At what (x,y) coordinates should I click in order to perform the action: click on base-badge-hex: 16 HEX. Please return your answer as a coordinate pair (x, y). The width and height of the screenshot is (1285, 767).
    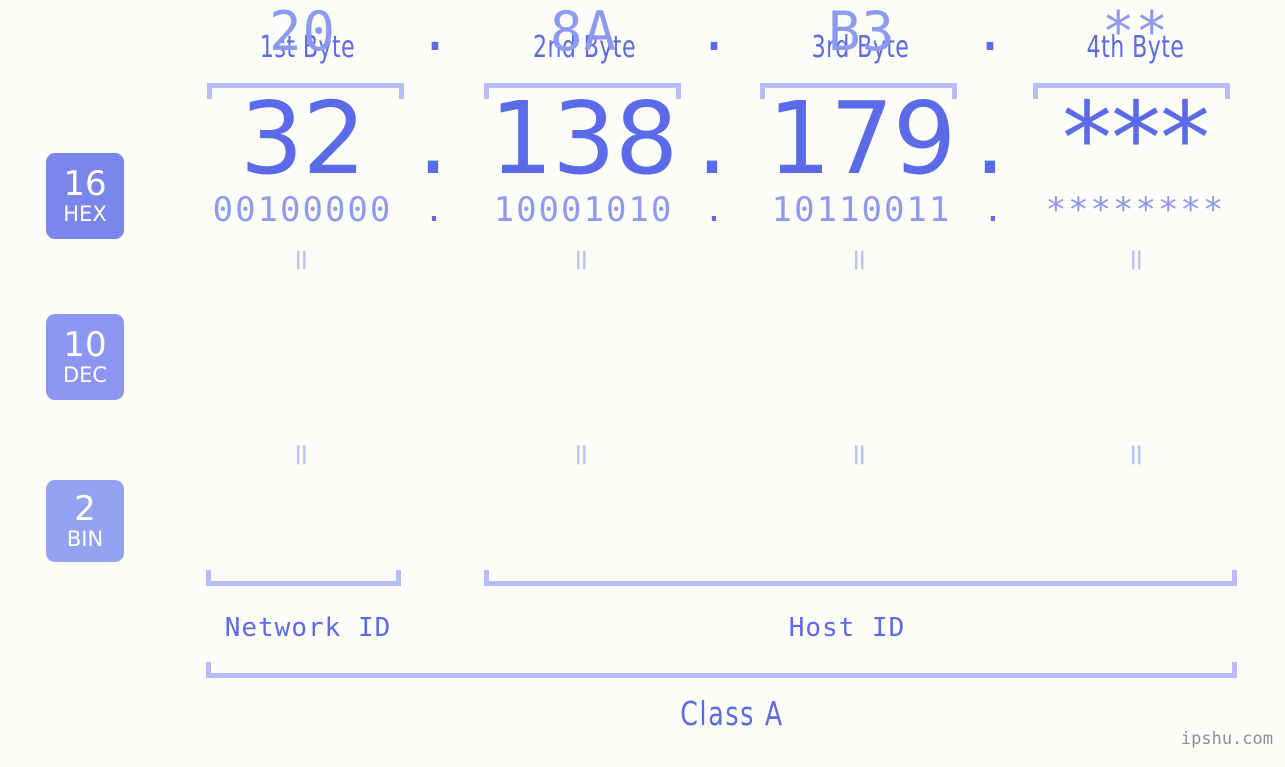
    Looking at the image, I should click on (85, 196).